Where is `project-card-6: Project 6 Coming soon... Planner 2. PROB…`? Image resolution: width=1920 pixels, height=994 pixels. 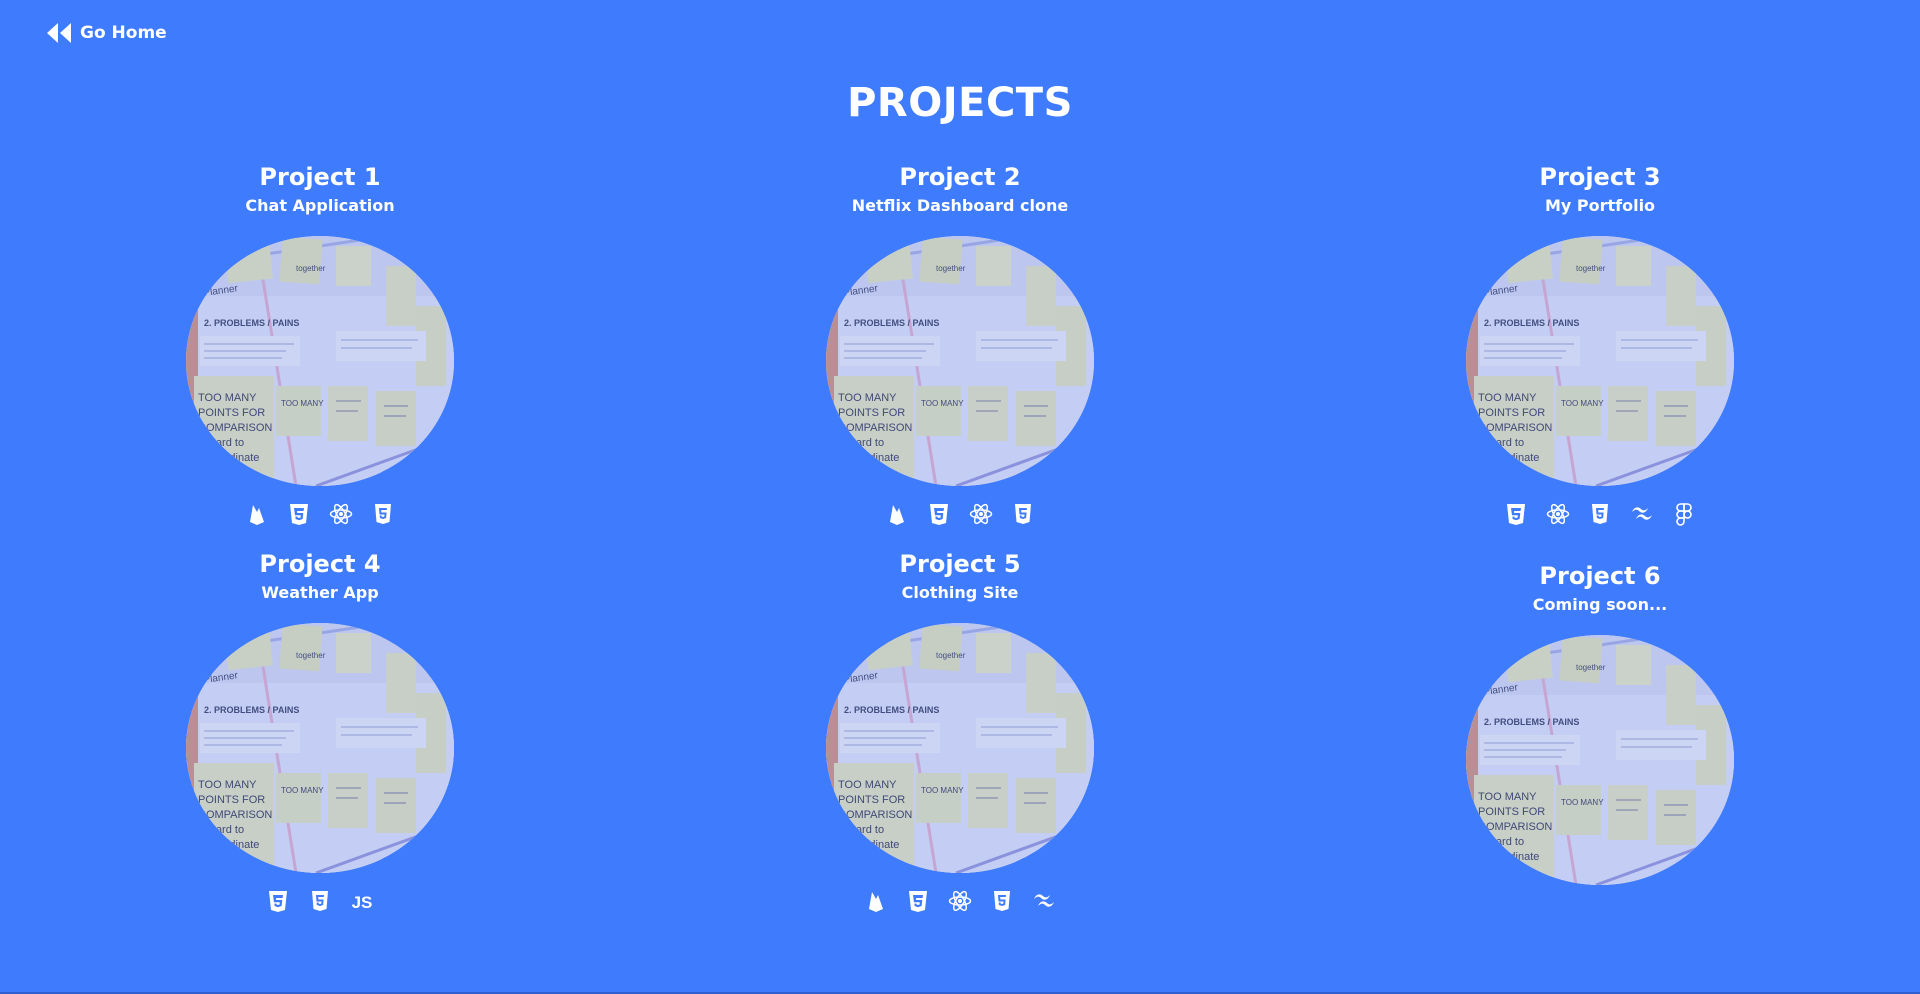 project-card-6: Project 6 Coming soon... Planner 2. PROB… is located at coordinates (1600, 744).